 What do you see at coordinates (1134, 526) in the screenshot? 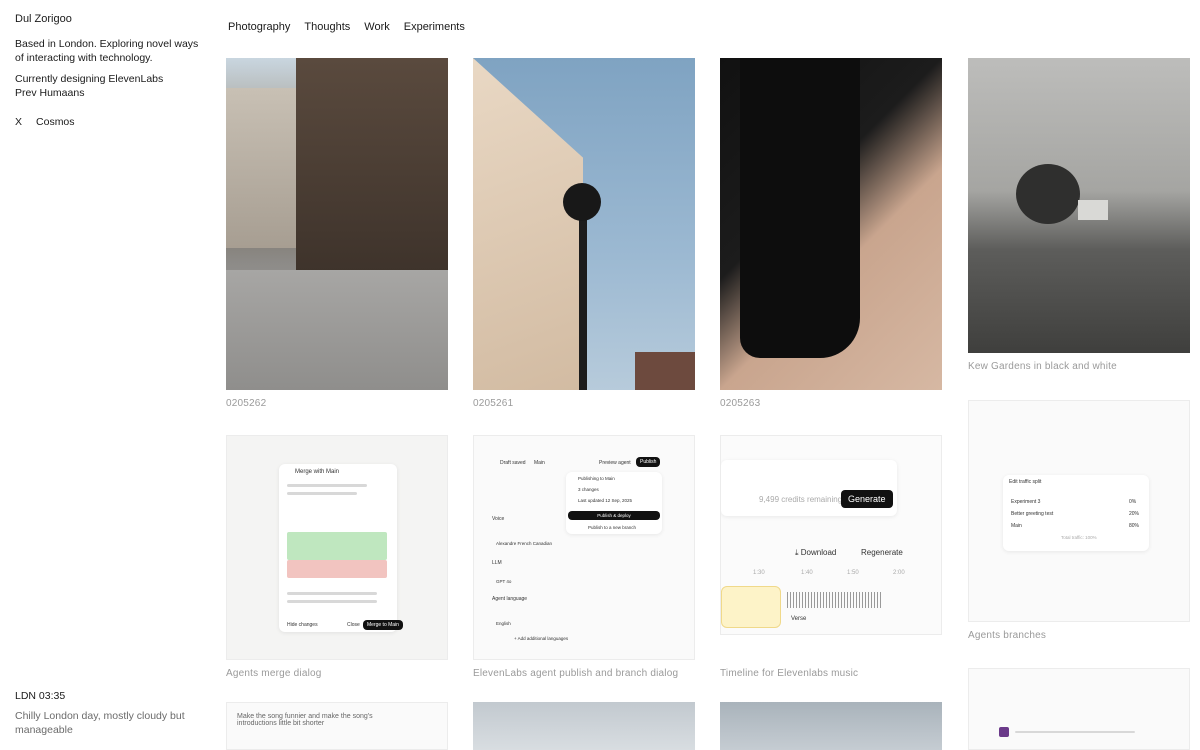
I see `branch-value: 80%` at bounding box center [1134, 526].